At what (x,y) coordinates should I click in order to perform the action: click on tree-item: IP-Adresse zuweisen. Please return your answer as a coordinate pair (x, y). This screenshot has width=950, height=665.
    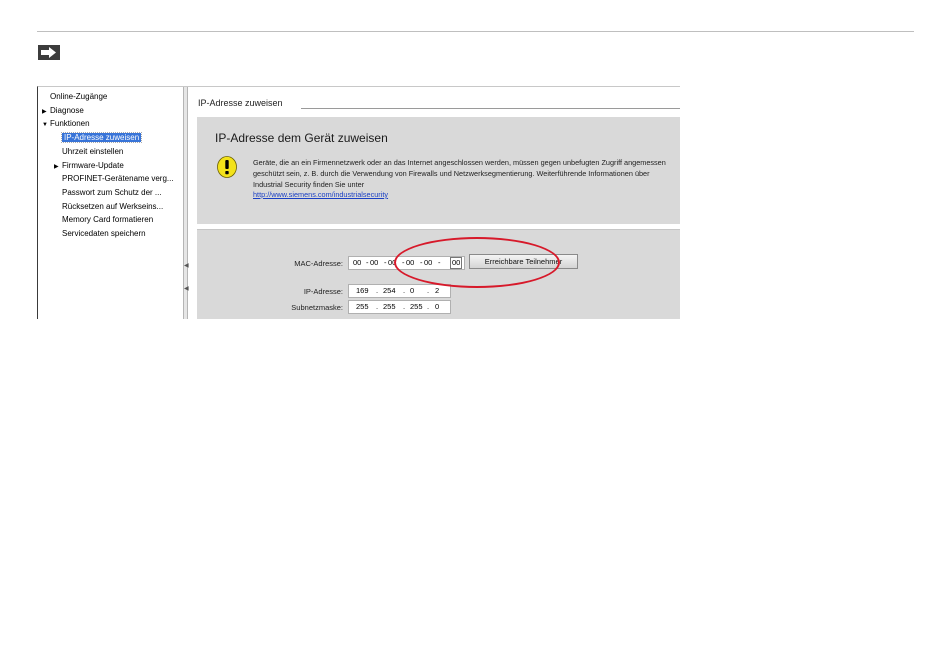
    Looking at the image, I should click on (98, 137).